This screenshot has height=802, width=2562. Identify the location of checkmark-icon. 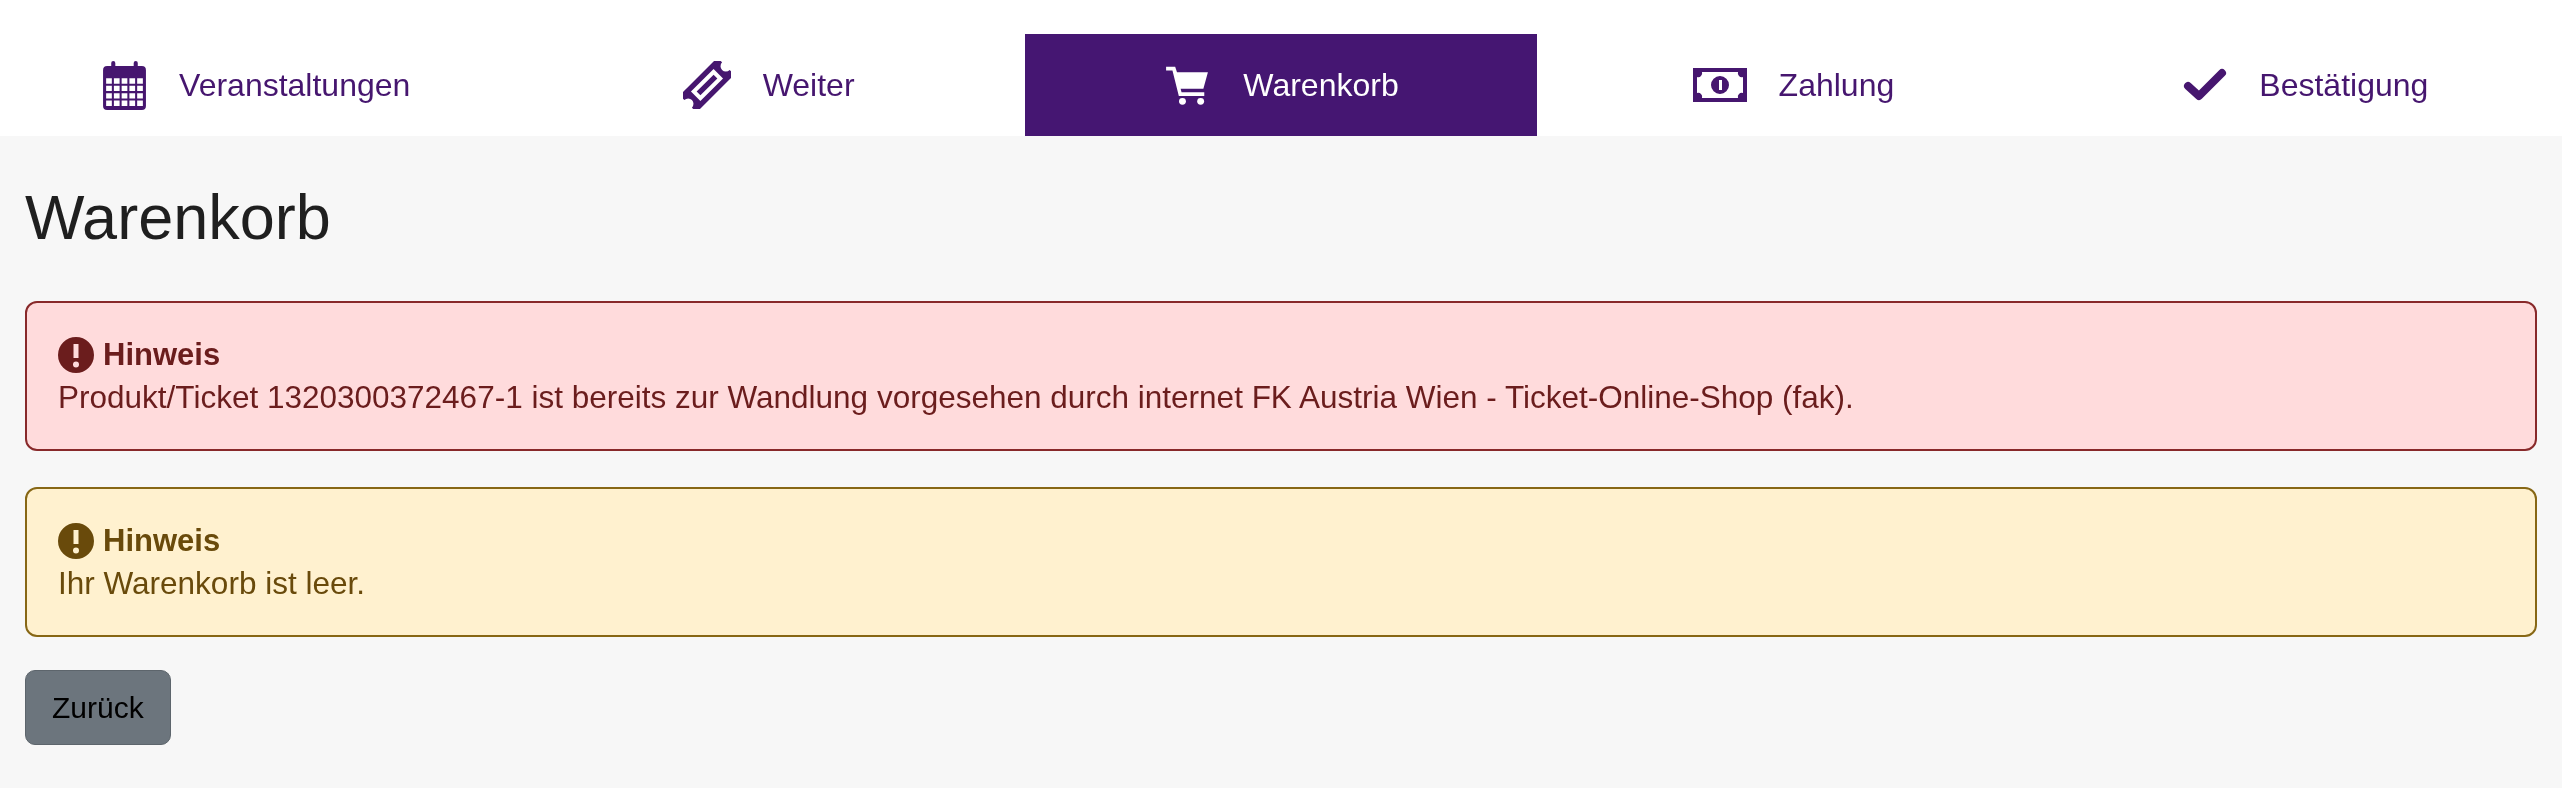
(2205, 85).